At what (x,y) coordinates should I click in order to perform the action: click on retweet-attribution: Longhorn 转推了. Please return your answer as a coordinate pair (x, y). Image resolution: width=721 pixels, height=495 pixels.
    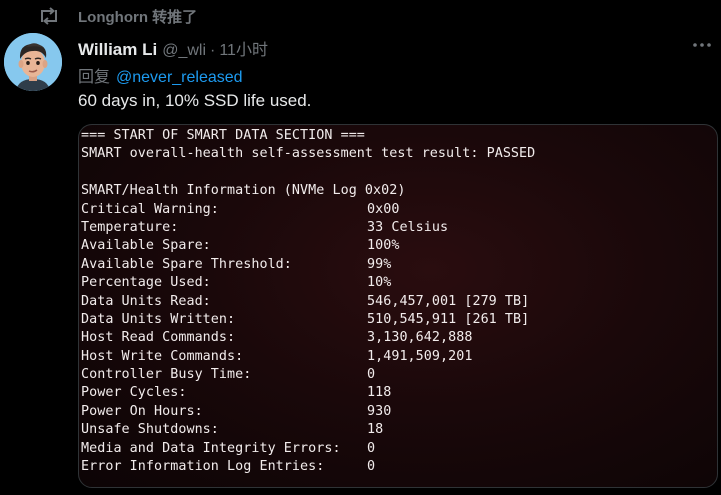
    Looking at the image, I should click on (117, 16).